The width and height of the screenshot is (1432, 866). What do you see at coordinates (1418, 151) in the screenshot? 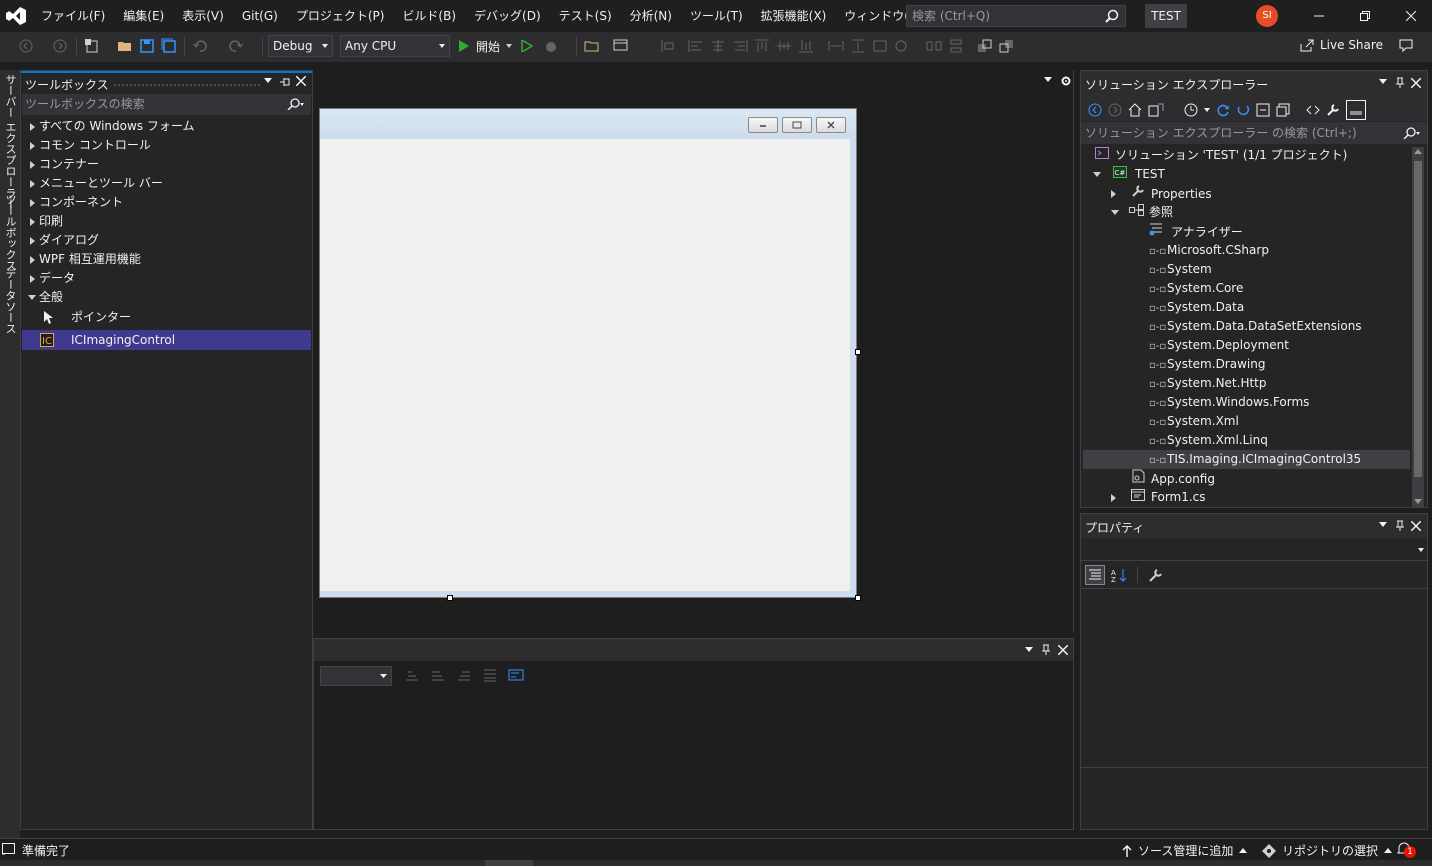
I see `scroll-up-icon` at bounding box center [1418, 151].